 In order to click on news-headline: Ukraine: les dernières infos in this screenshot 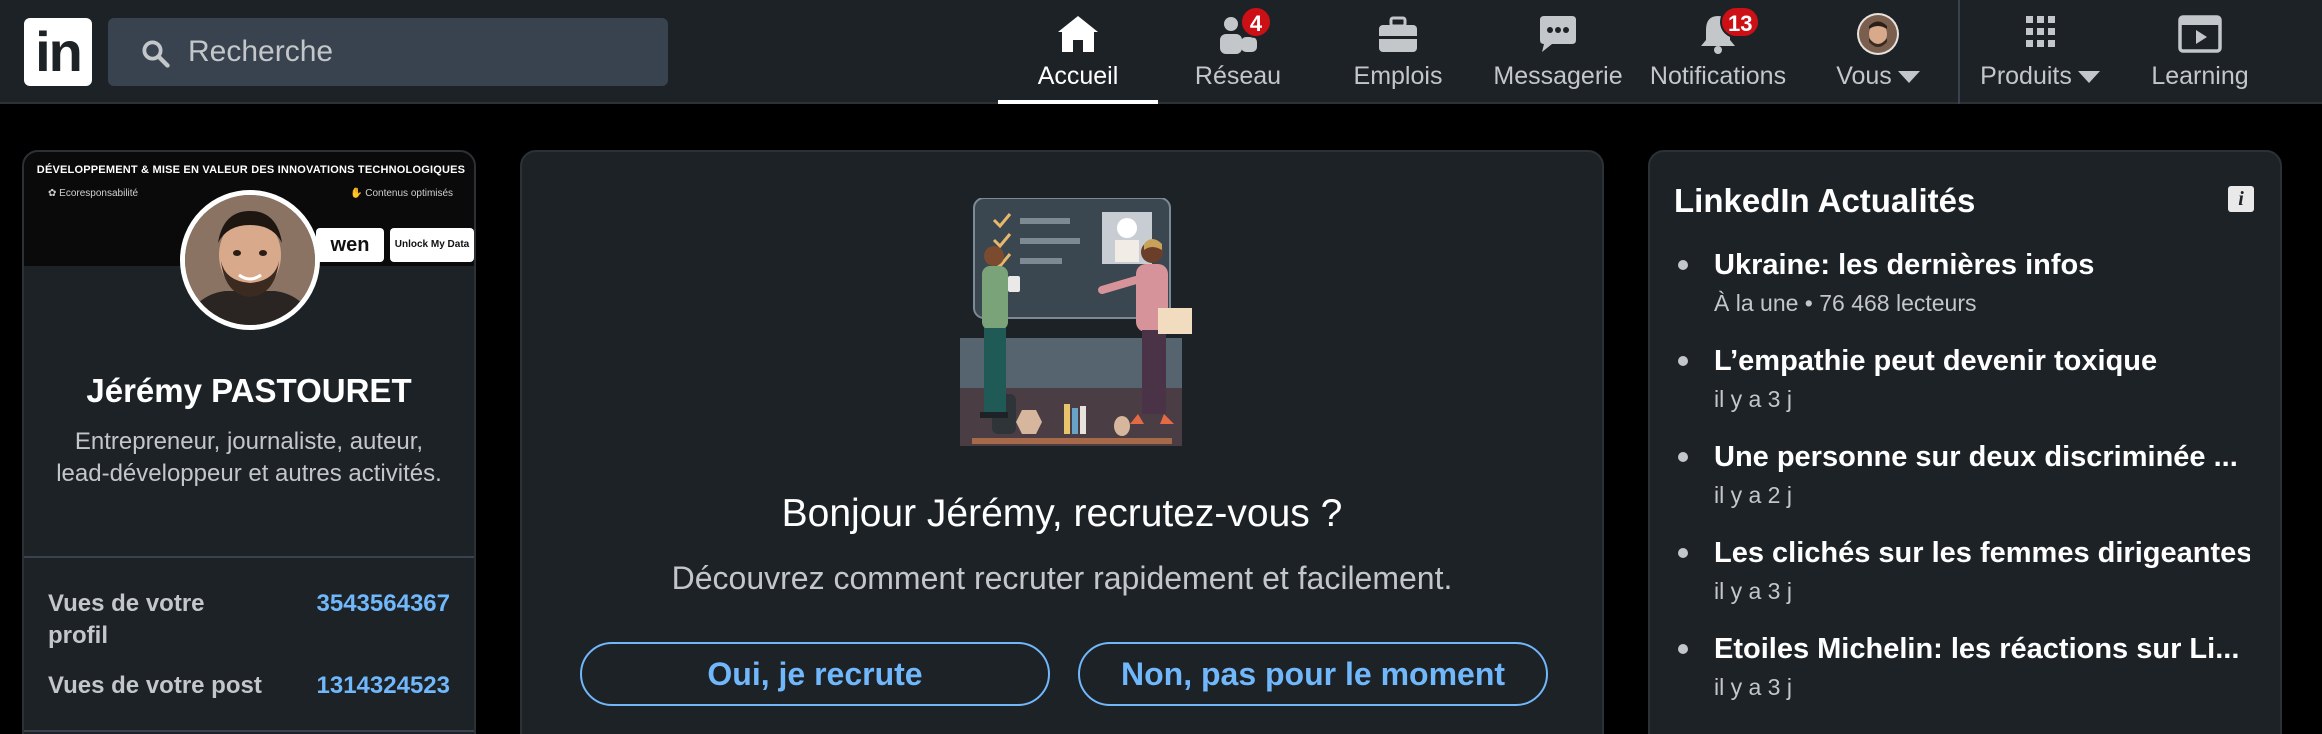, I will do `click(1904, 265)`.